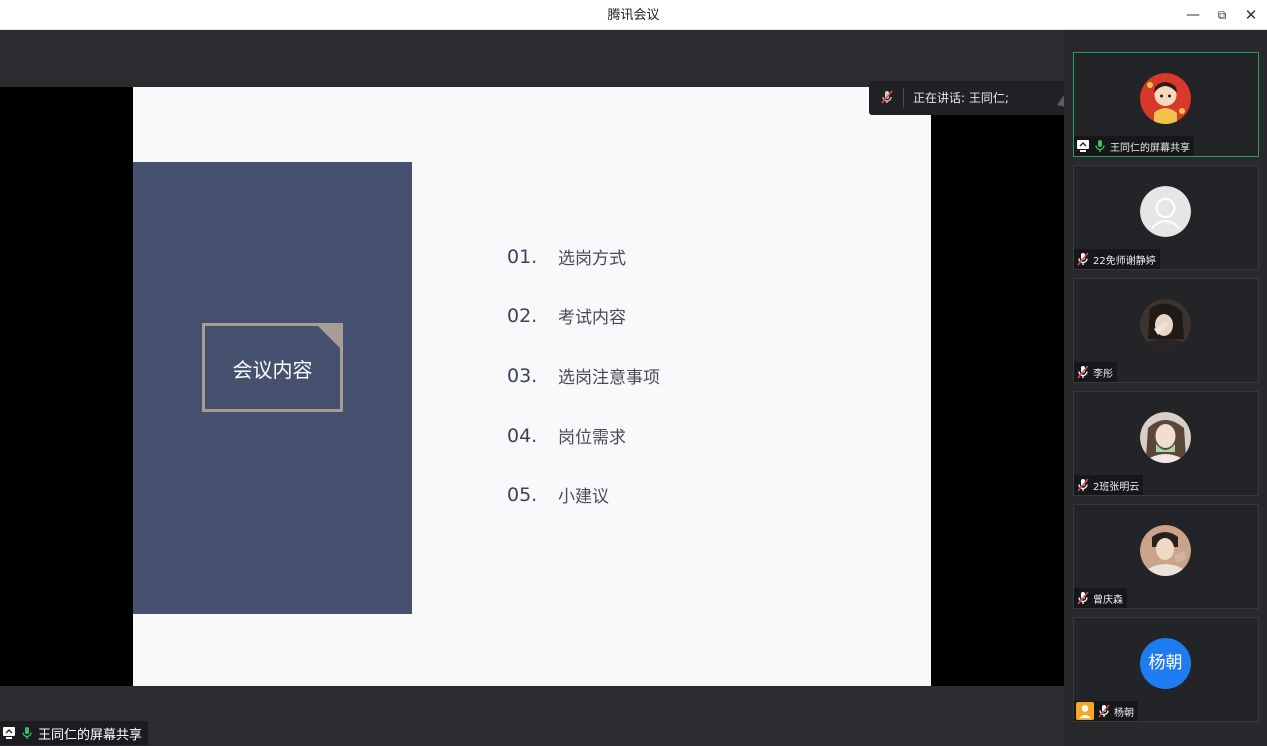 The image size is (1267, 746). What do you see at coordinates (1116, 487) in the screenshot?
I see `participant-name: 2班张明云` at bounding box center [1116, 487].